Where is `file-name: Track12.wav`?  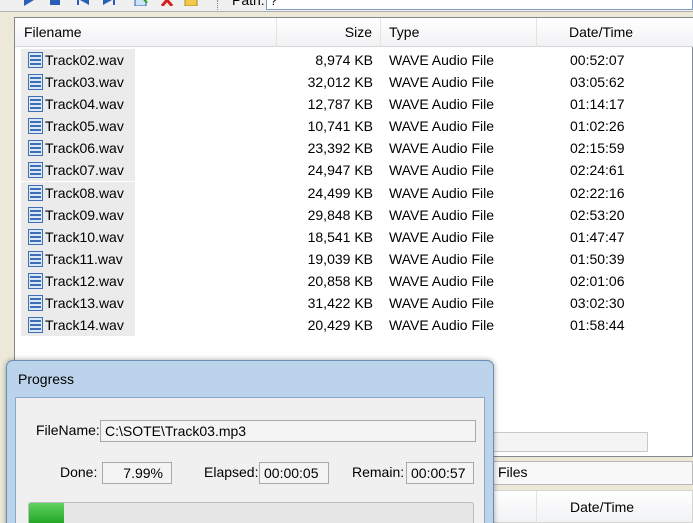 file-name: Track12.wav is located at coordinates (84, 280).